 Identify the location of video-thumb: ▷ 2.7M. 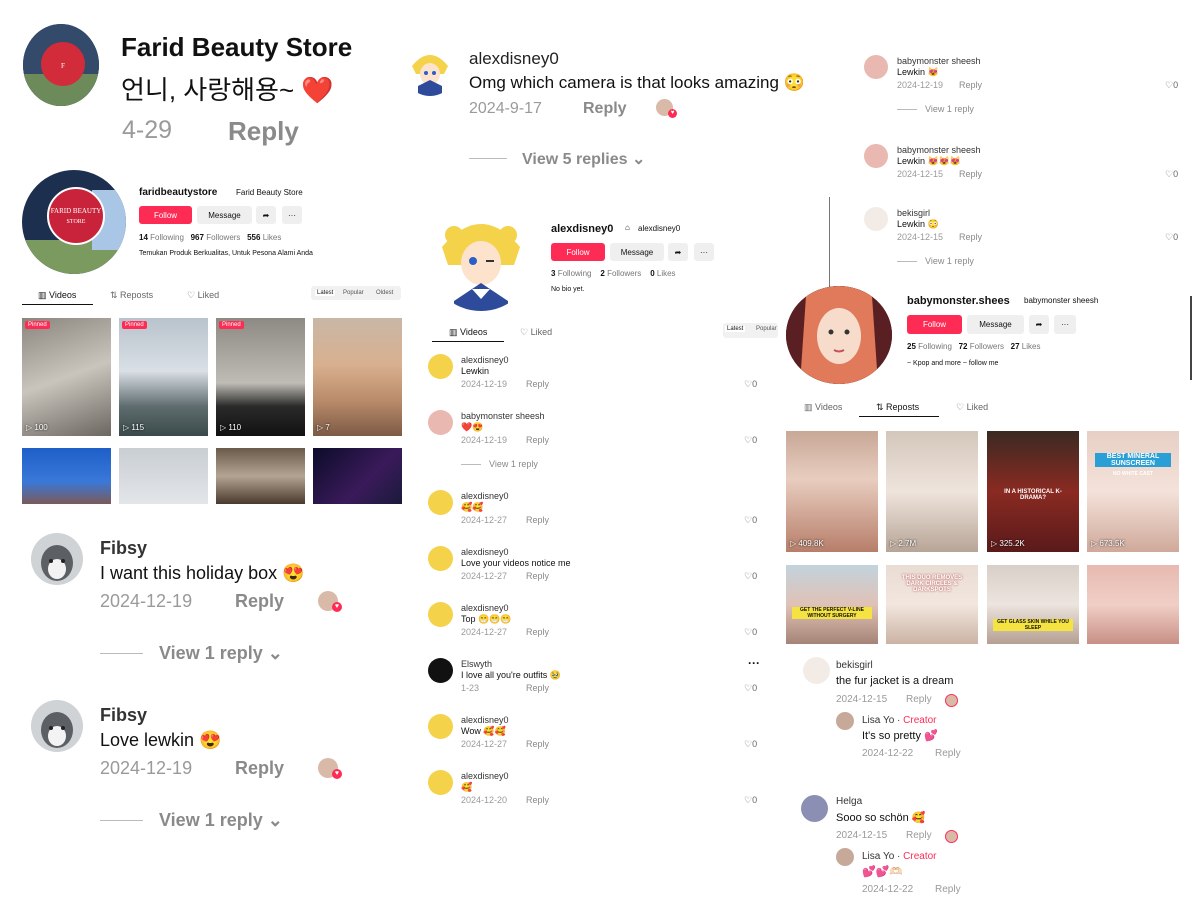
(932, 491).